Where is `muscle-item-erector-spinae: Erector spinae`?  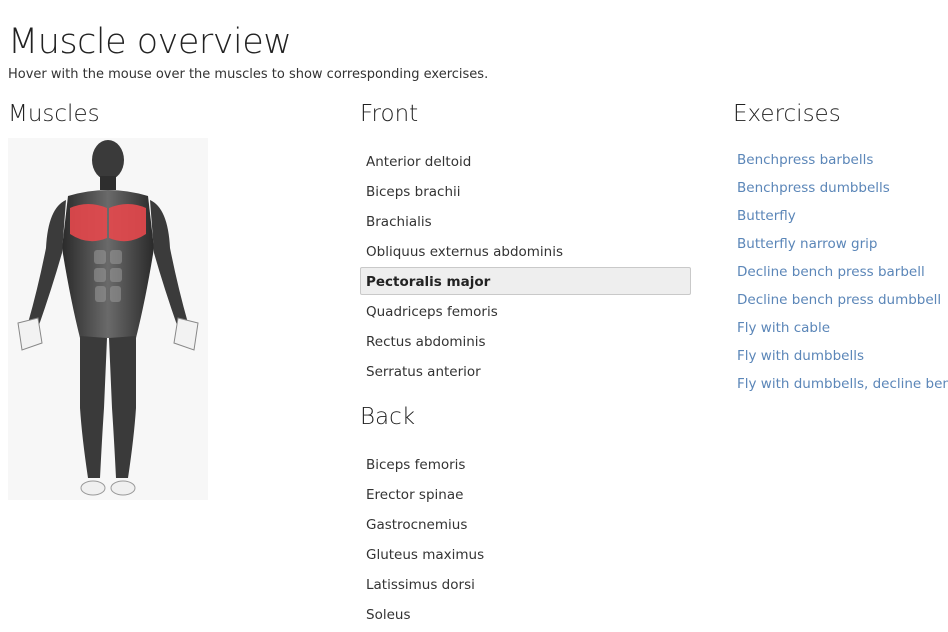 muscle-item-erector-spinae: Erector spinae is located at coordinates (525, 494).